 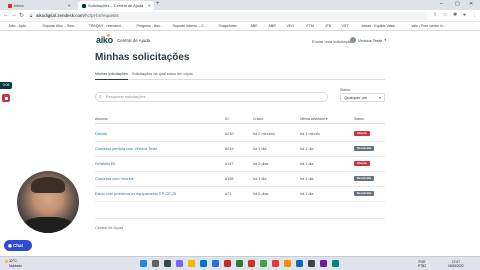 I want to click on file-explorer-icon, so click(x=191, y=263).